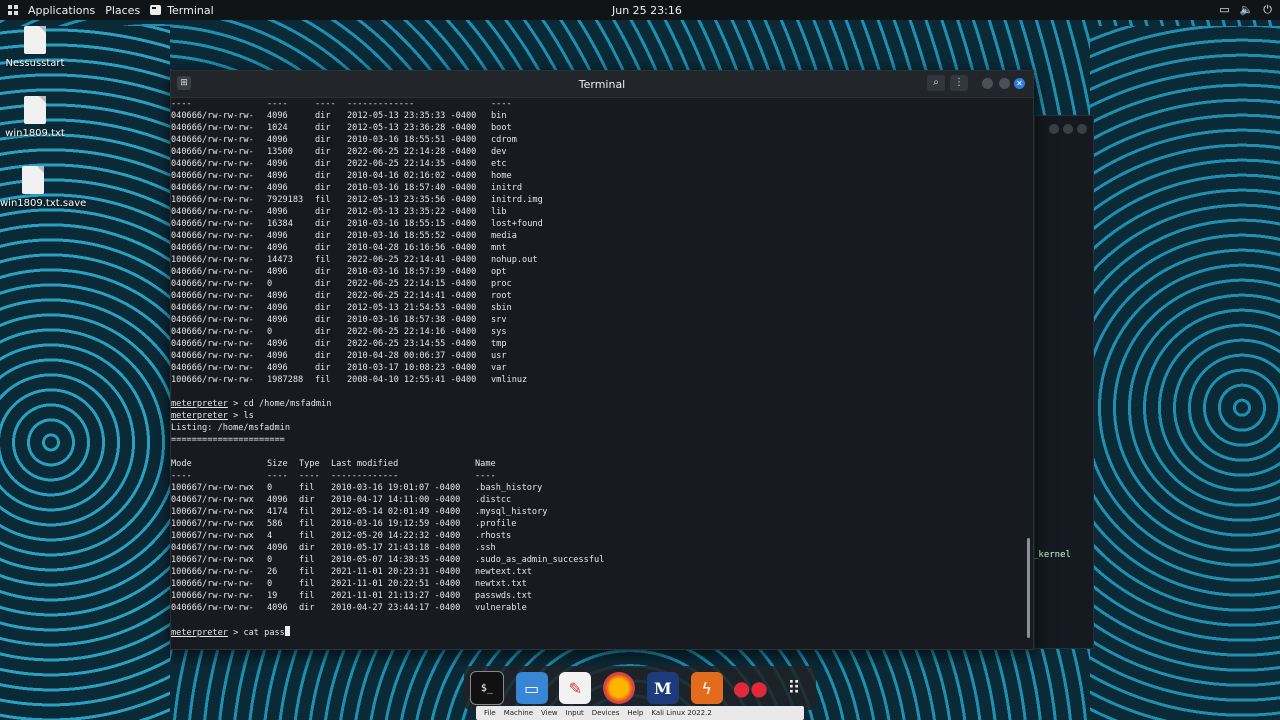 The image size is (1280, 720). I want to click on header-rule-row: ---- ---- ---- ------------- ----, so click(341, 104).